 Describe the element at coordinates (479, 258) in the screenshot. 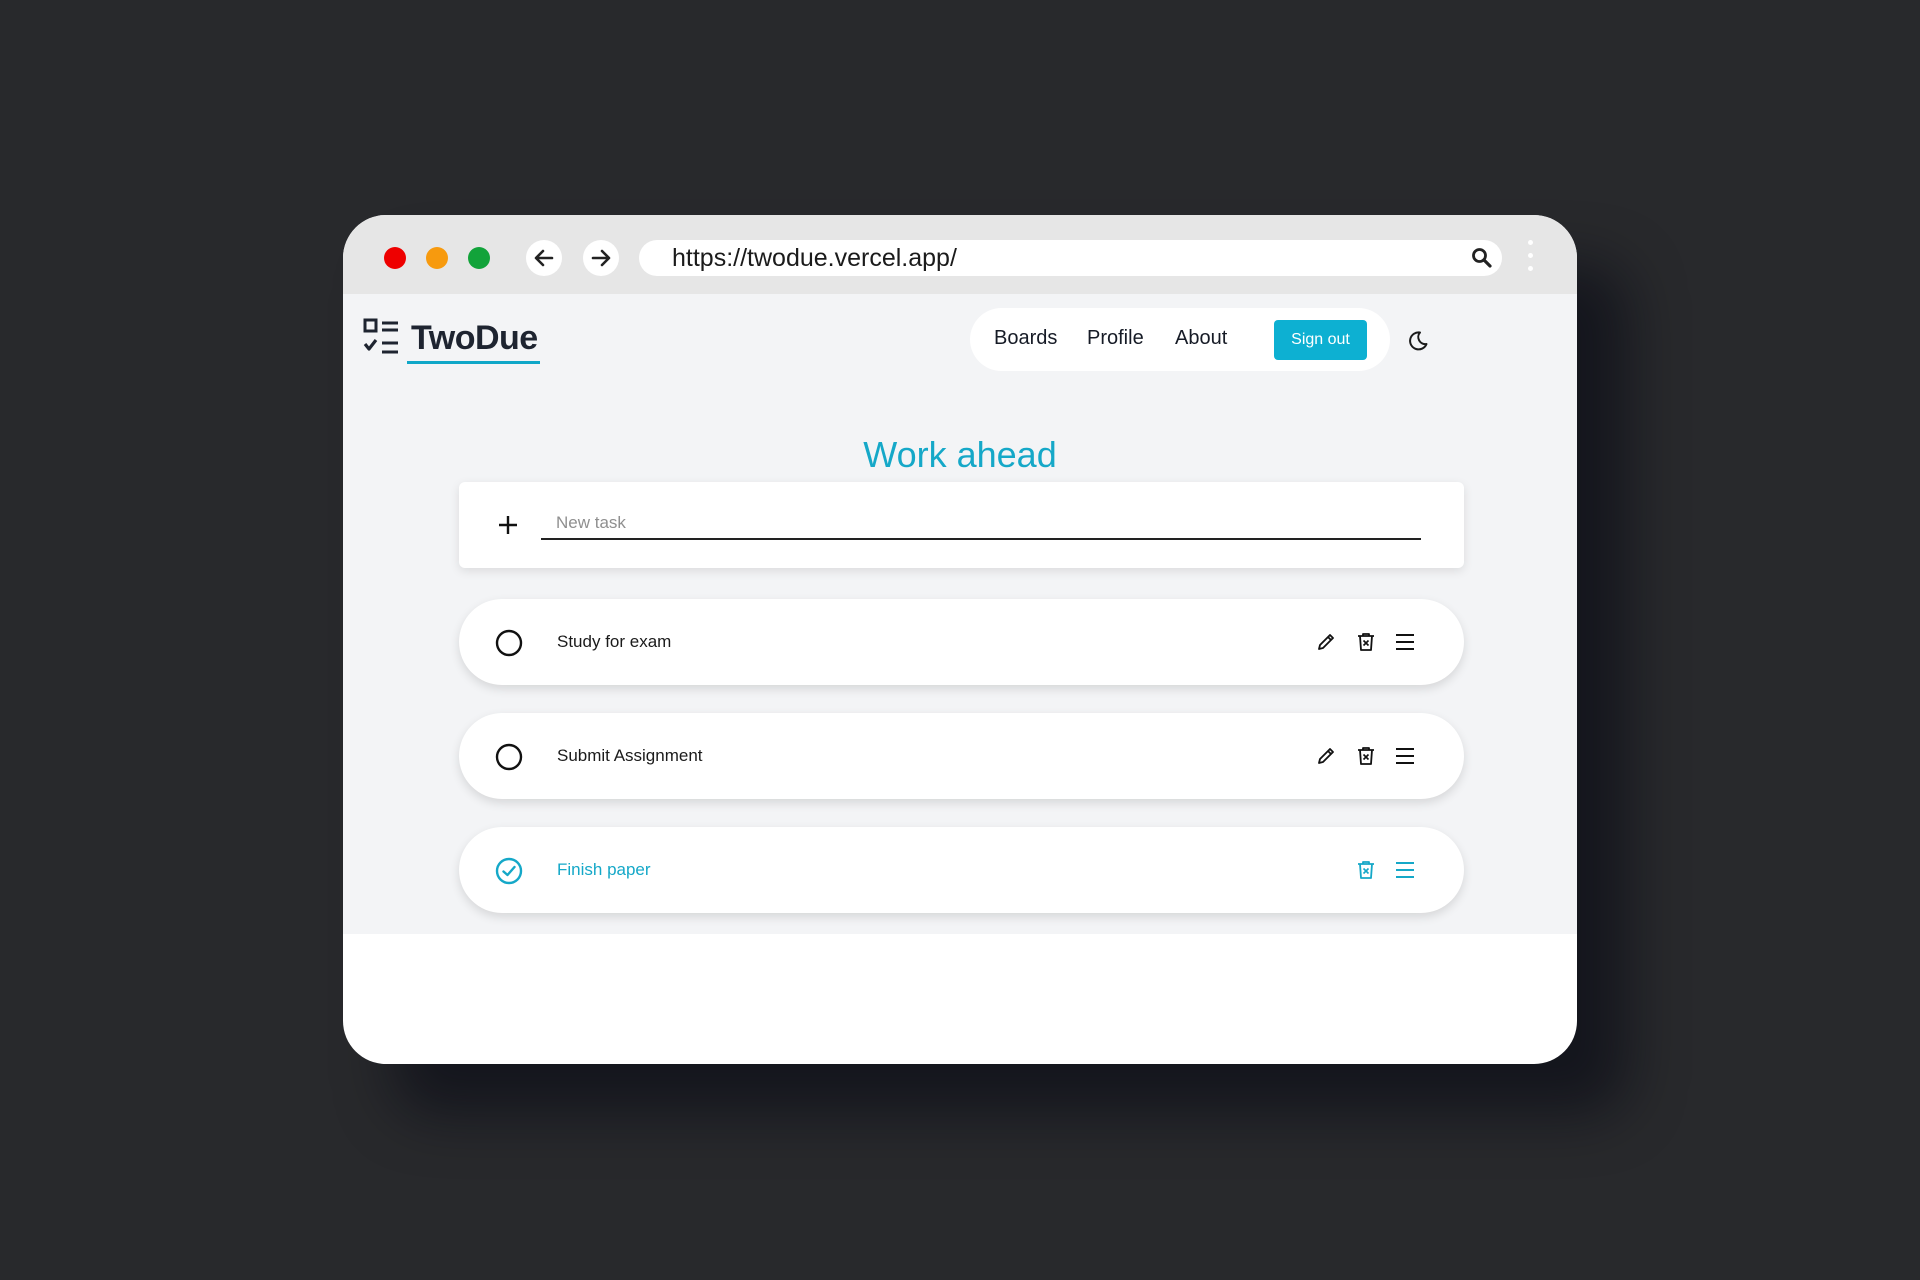

I see `maximize-window-button` at that location.